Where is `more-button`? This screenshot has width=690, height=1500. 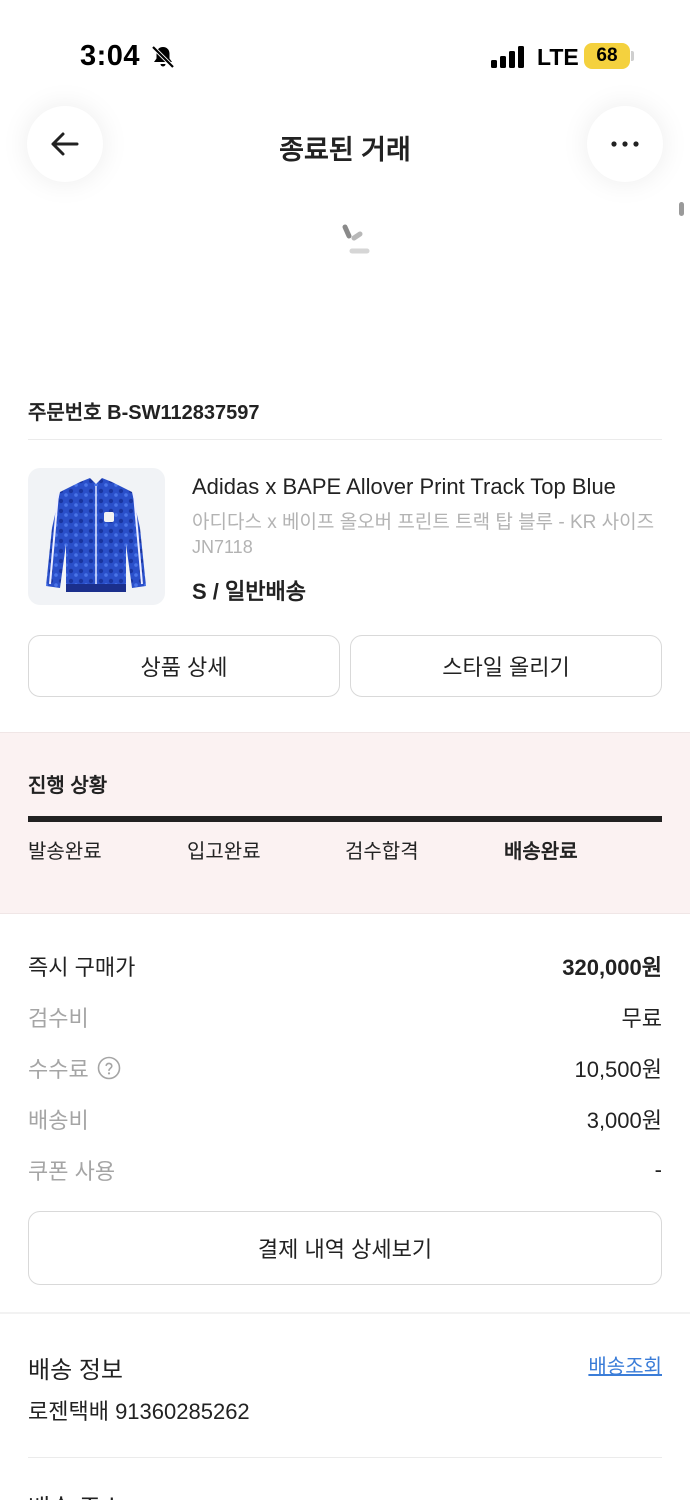
more-button is located at coordinates (625, 144).